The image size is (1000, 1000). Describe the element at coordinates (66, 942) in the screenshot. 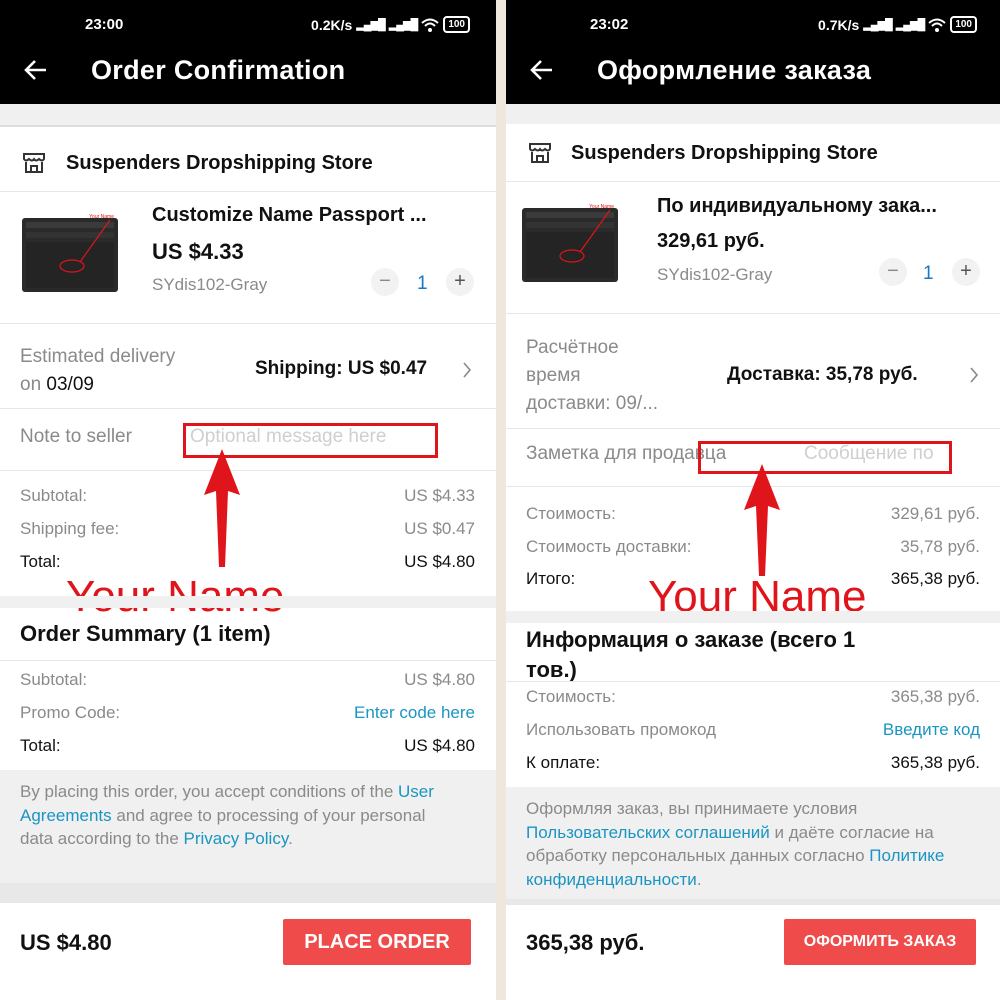

I see `footer-total: US $4.80` at that location.